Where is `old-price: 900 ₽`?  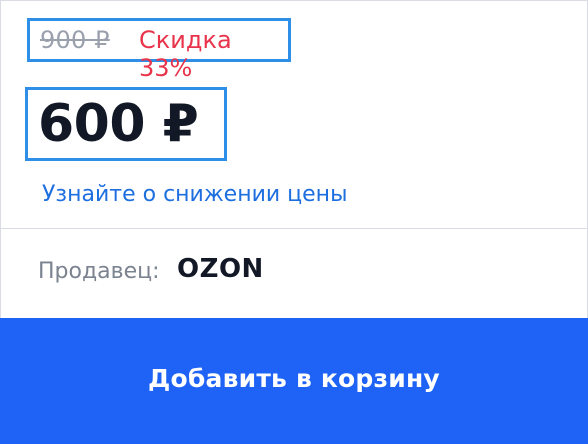 old-price: 900 ₽ is located at coordinates (75, 40).